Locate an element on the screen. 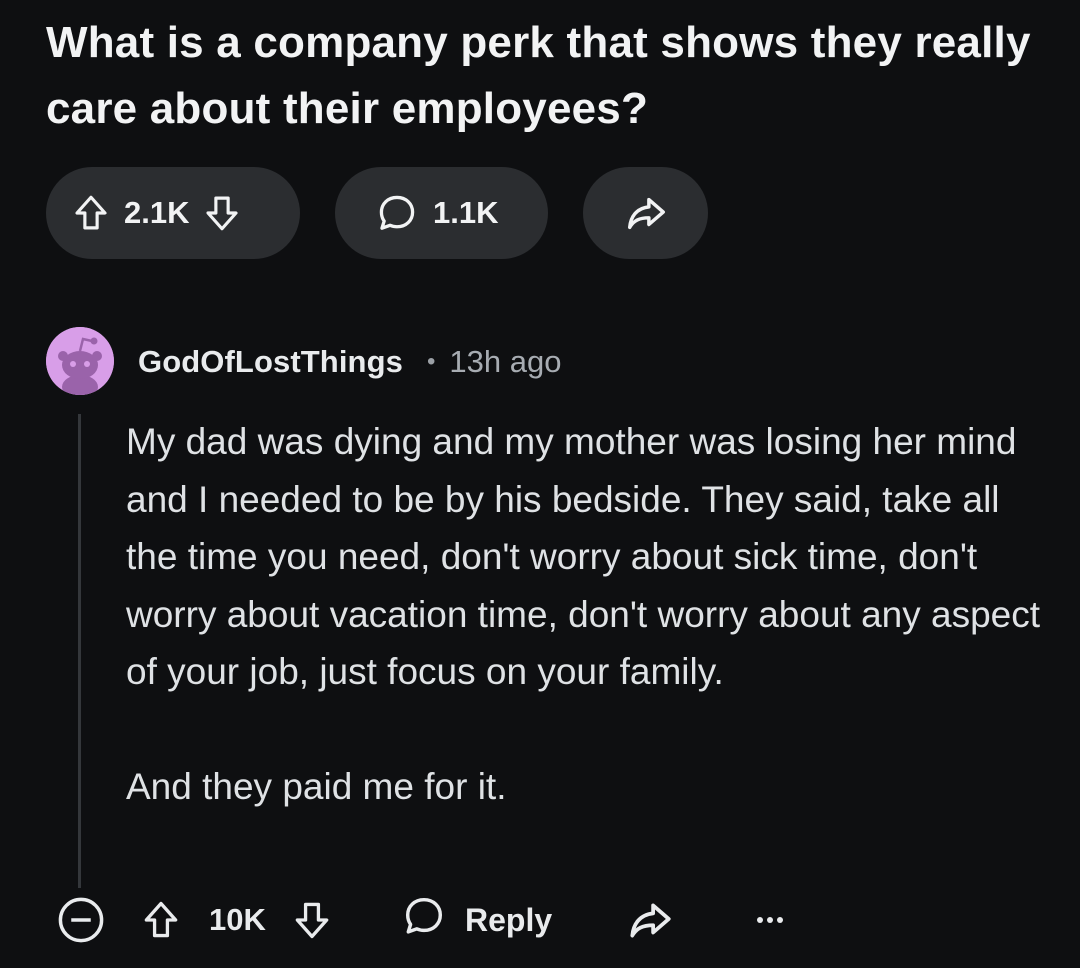  user-avatar is located at coordinates (80, 361).